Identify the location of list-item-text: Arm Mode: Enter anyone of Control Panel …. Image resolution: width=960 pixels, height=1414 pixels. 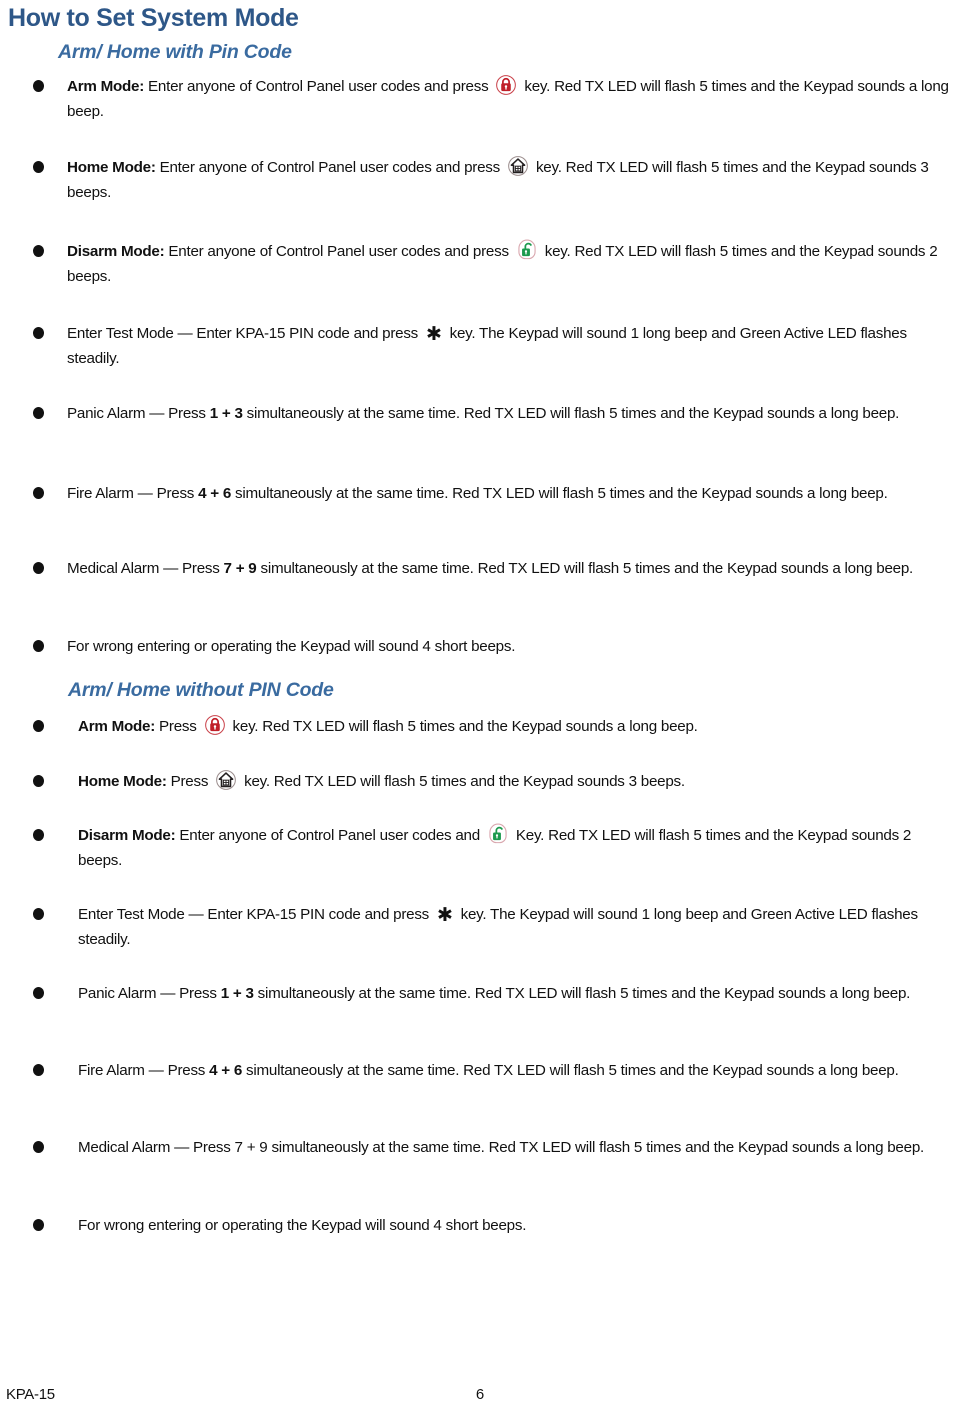
(509, 99).